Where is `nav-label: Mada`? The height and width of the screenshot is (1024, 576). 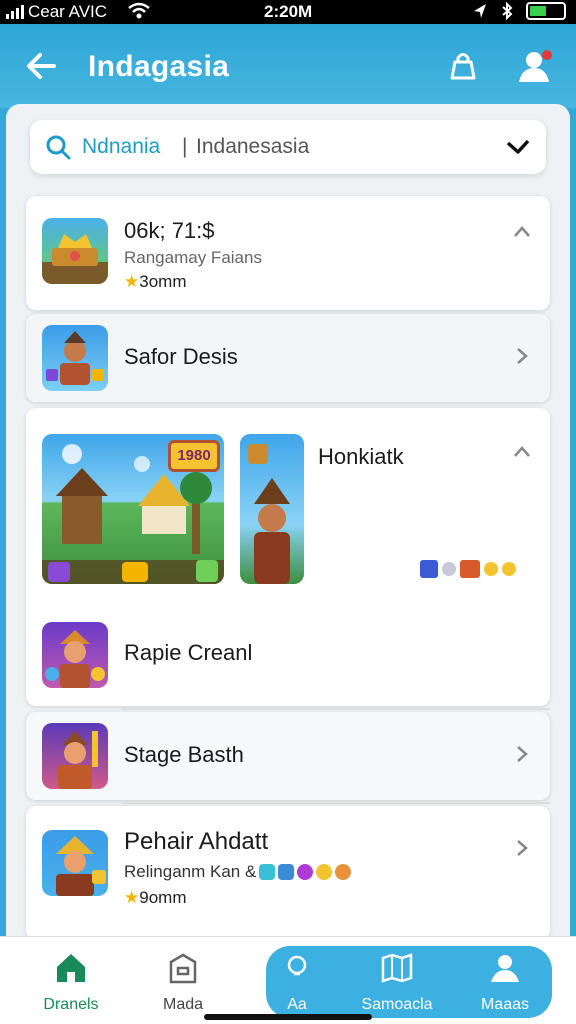 nav-label: Mada is located at coordinates (183, 1004).